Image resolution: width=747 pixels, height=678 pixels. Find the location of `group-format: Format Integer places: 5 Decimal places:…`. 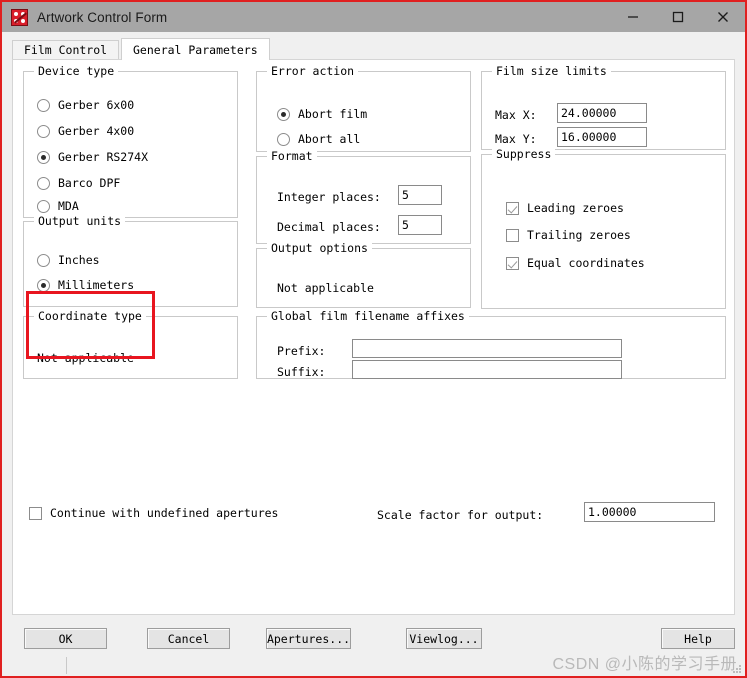

group-format: Format Integer places: 5 Decimal places:… is located at coordinates (363, 196).